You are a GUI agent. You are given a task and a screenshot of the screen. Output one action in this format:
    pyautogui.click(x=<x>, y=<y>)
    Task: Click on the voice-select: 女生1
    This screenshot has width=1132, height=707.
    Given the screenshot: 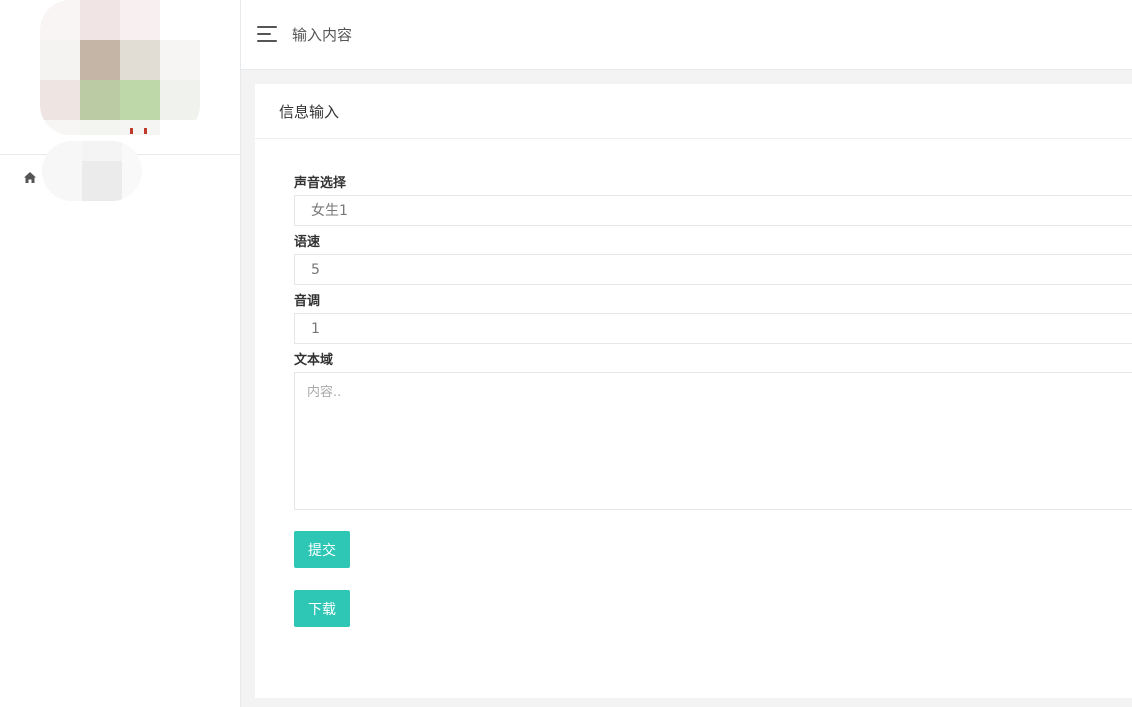 What is the action you would take?
    pyautogui.click(x=713, y=210)
    